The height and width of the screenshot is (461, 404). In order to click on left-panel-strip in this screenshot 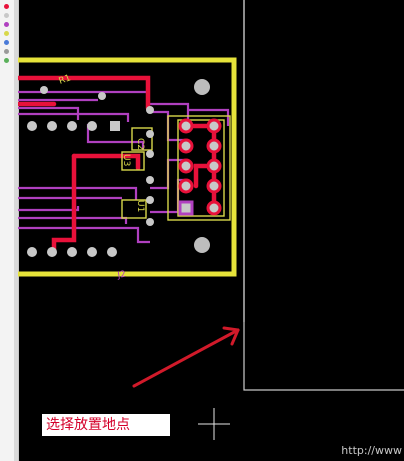, I will do `click(9, 230)`.